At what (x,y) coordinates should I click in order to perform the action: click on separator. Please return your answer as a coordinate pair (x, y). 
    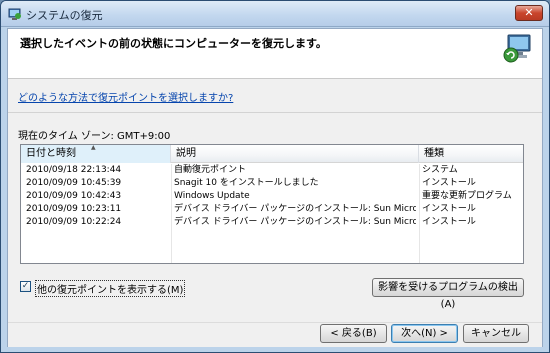
    Looking at the image, I should click on (275, 112).